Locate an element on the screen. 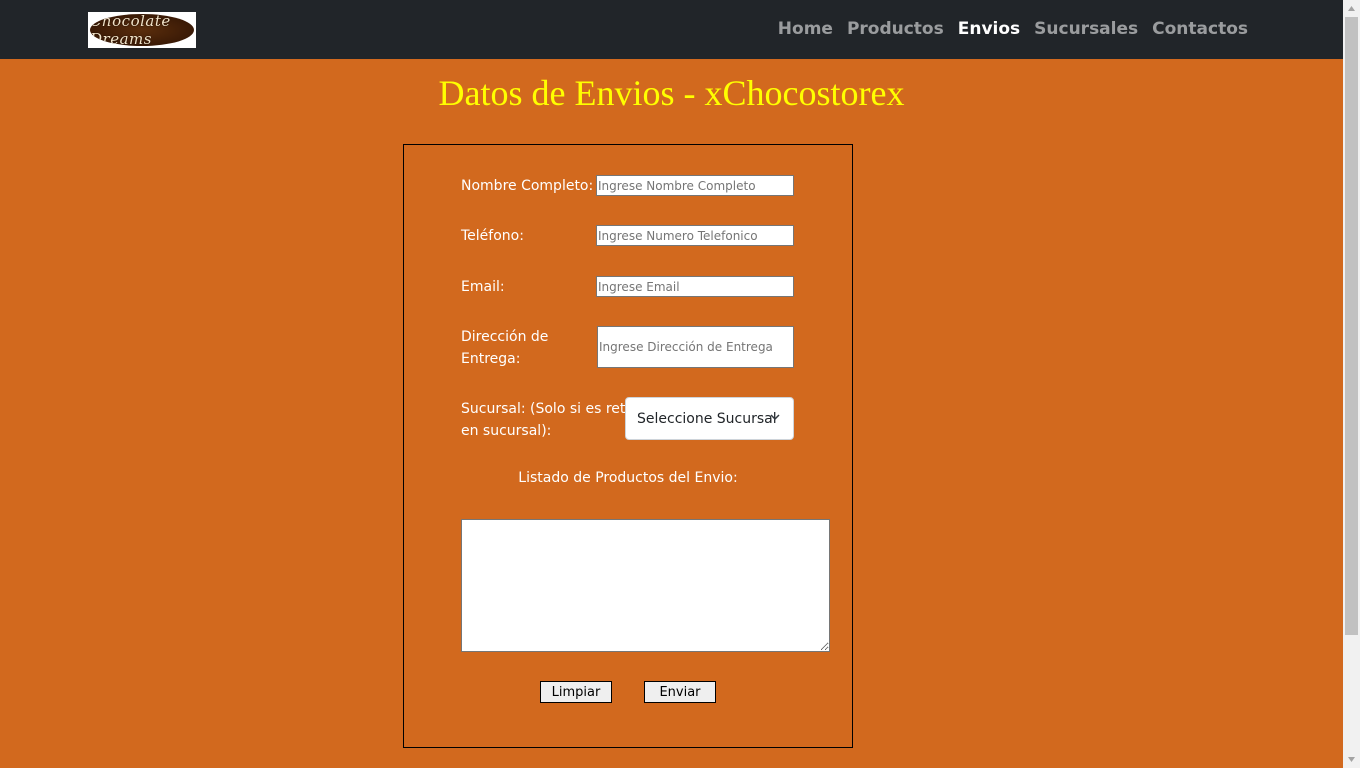 Image resolution: width=1360 pixels, height=768 pixels. nombre-label: Nombre Completo: is located at coordinates (527, 186).